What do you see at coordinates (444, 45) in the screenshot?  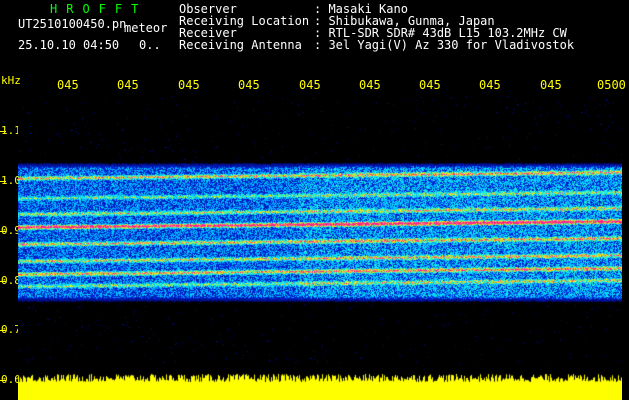 I see `meta-val-antenna: : 3el Yagi(V) Az 330 for Vladivostok` at bounding box center [444, 45].